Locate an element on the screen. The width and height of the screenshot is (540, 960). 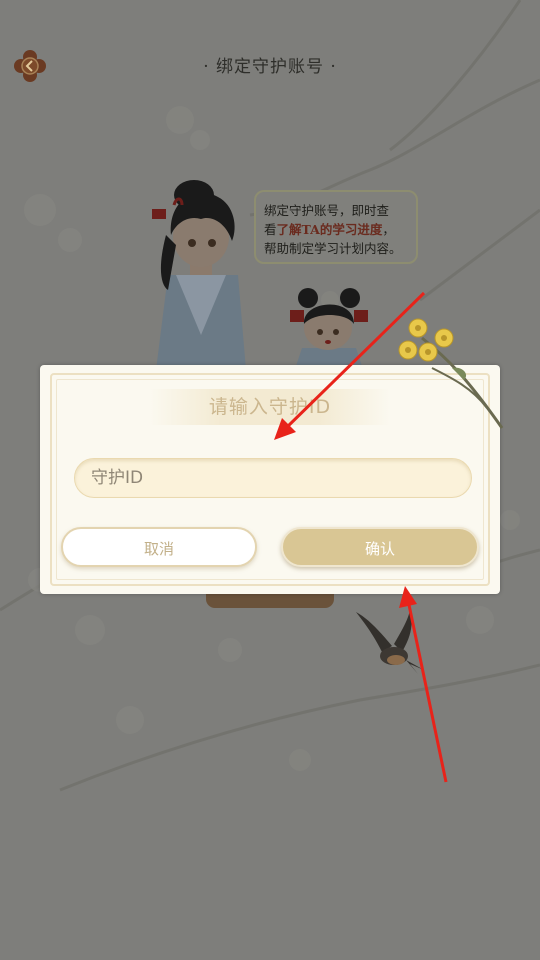
bubble-highlight: 了解TA的学习进度 is located at coordinates (329, 229).